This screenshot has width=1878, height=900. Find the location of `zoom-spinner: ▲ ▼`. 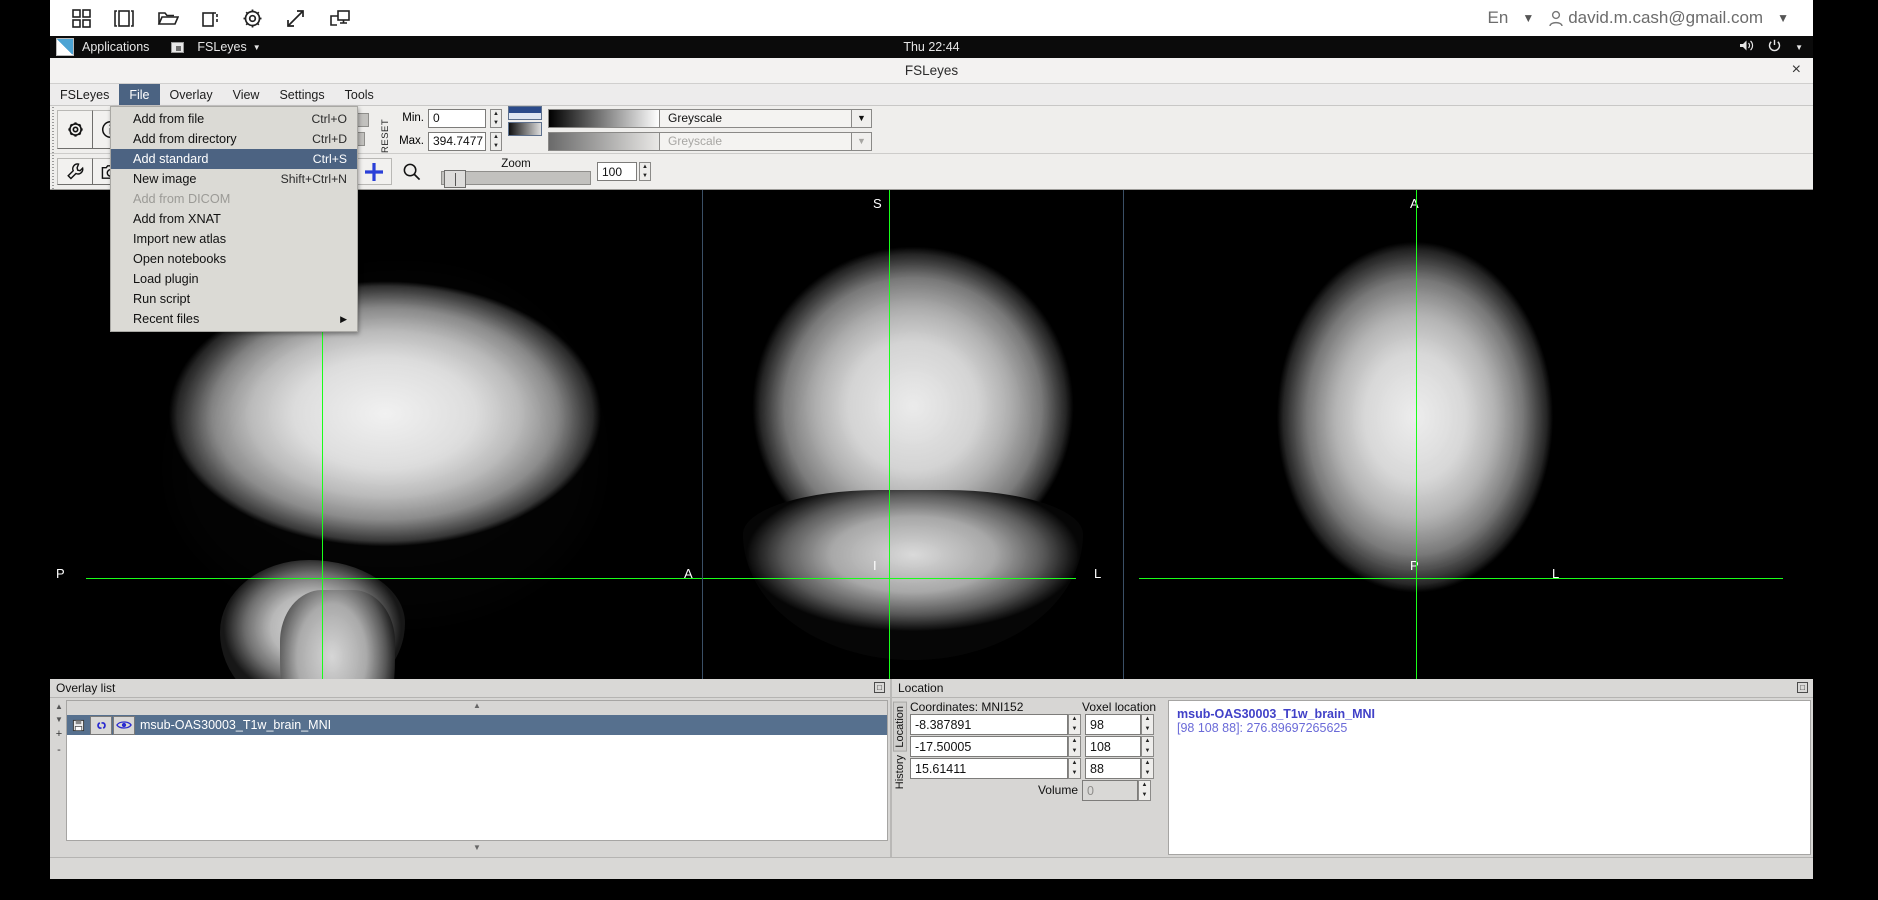

zoom-spinner: ▲ ▼ is located at coordinates (645, 171).